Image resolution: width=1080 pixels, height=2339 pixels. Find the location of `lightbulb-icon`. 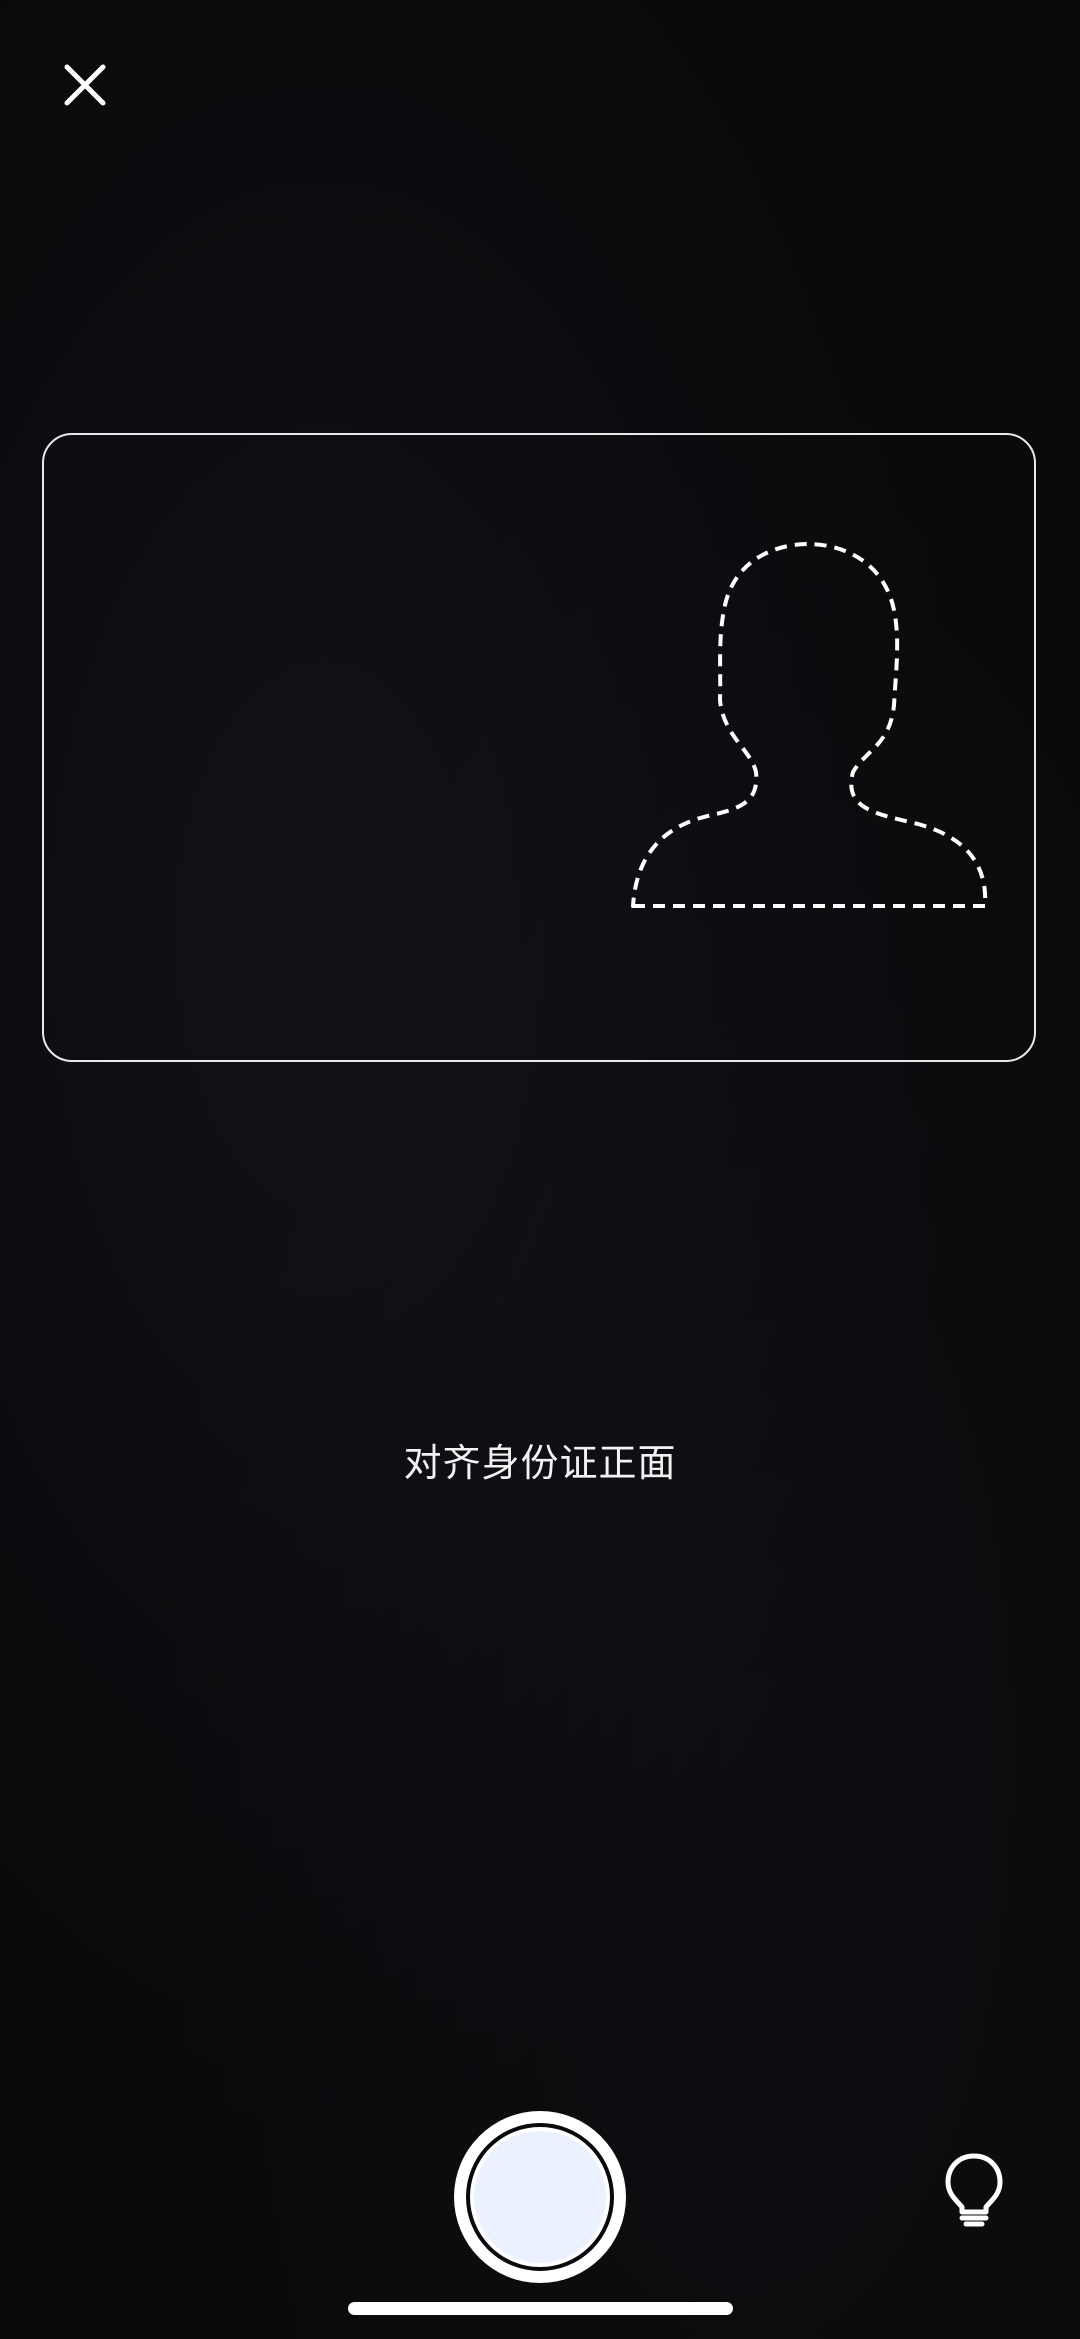

lightbulb-icon is located at coordinates (974, 2190).